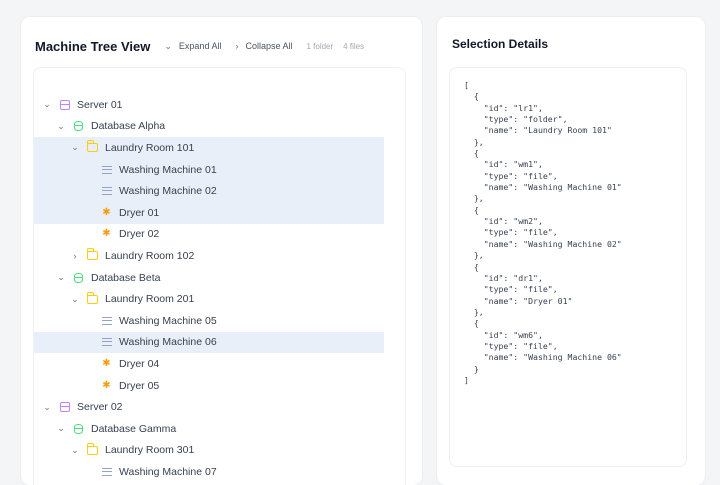  What do you see at coordinates (209, 256) in the screenshot?
I see `tree-row: › Laundry Room 102` at bounding box center [209, 256].